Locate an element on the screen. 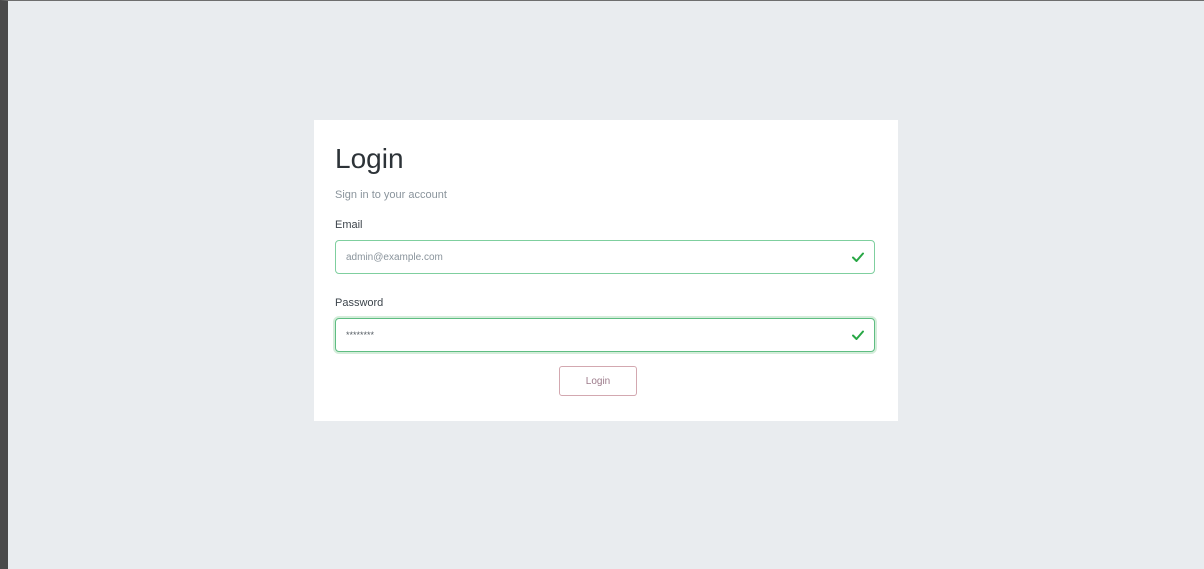 This screenshot has height=569, width=1204. password-field-wrapper is located at coordinates (605, 335).